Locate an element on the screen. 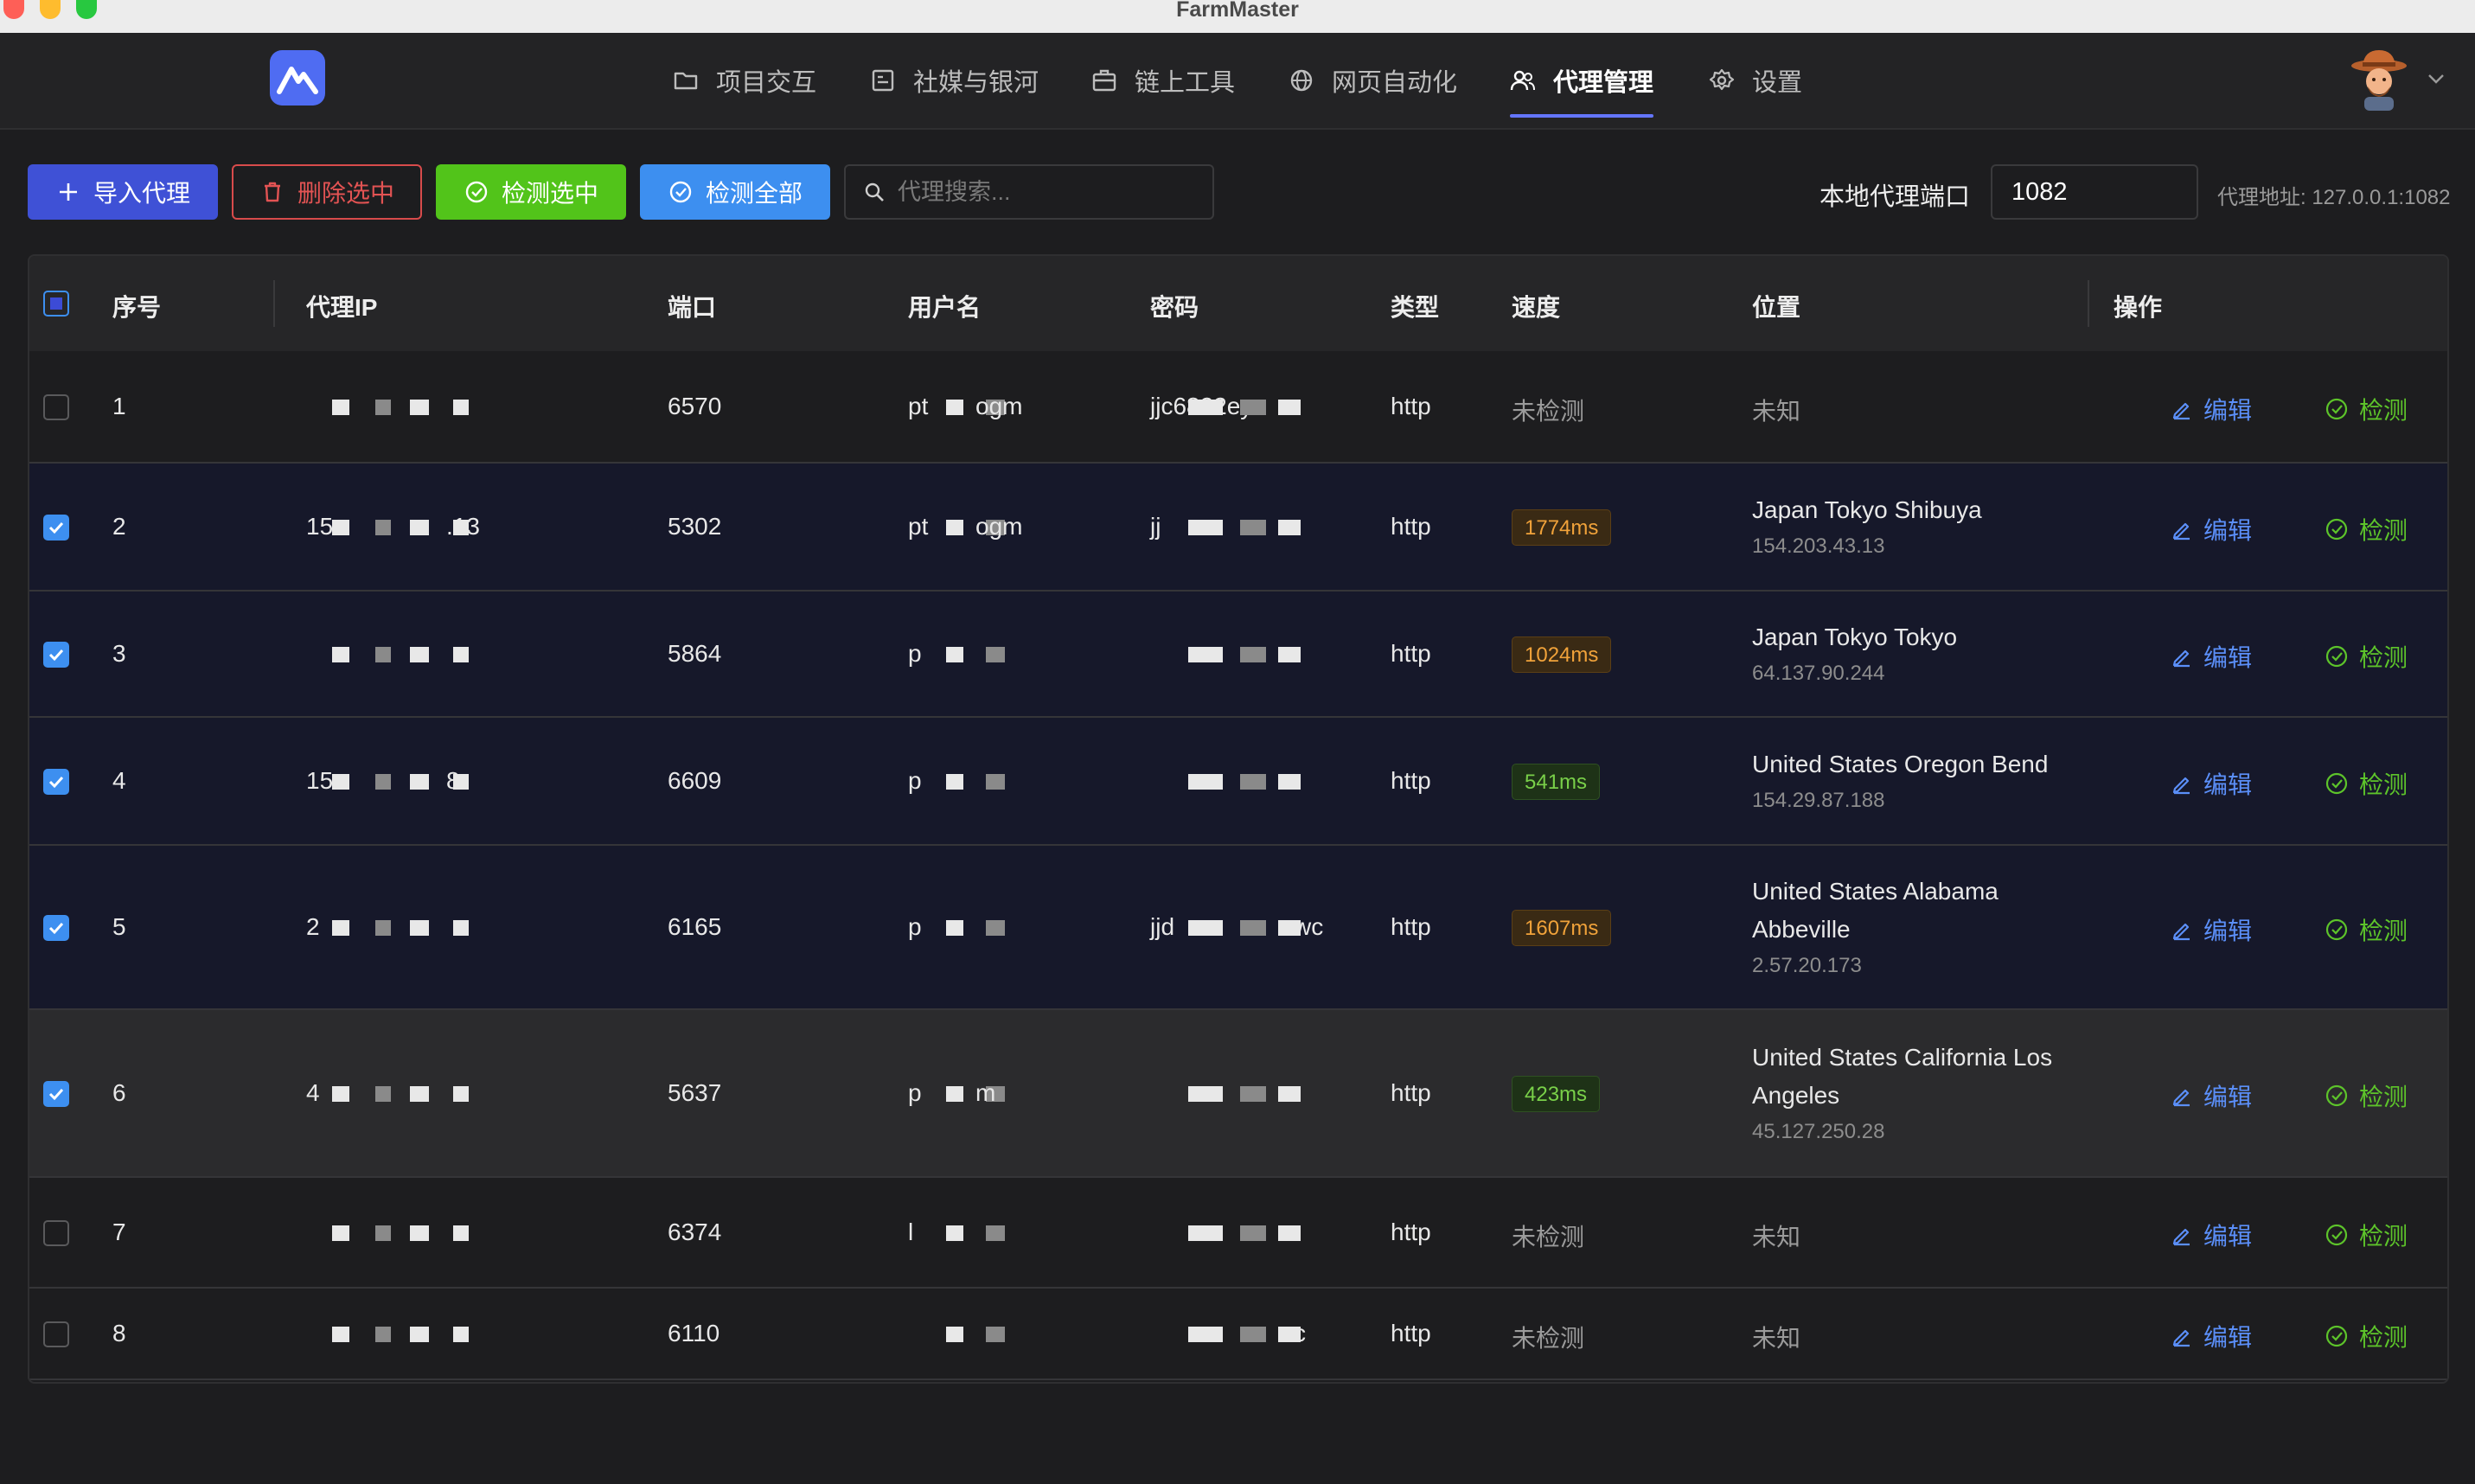  check-selected-button: 检测选中 is located at coordinates (531, 192).